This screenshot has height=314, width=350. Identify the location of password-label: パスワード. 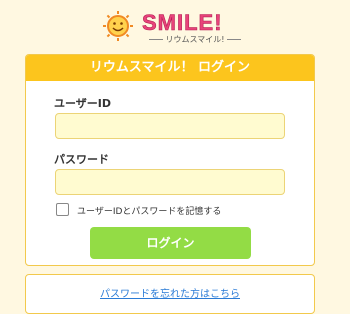
(81, 159).